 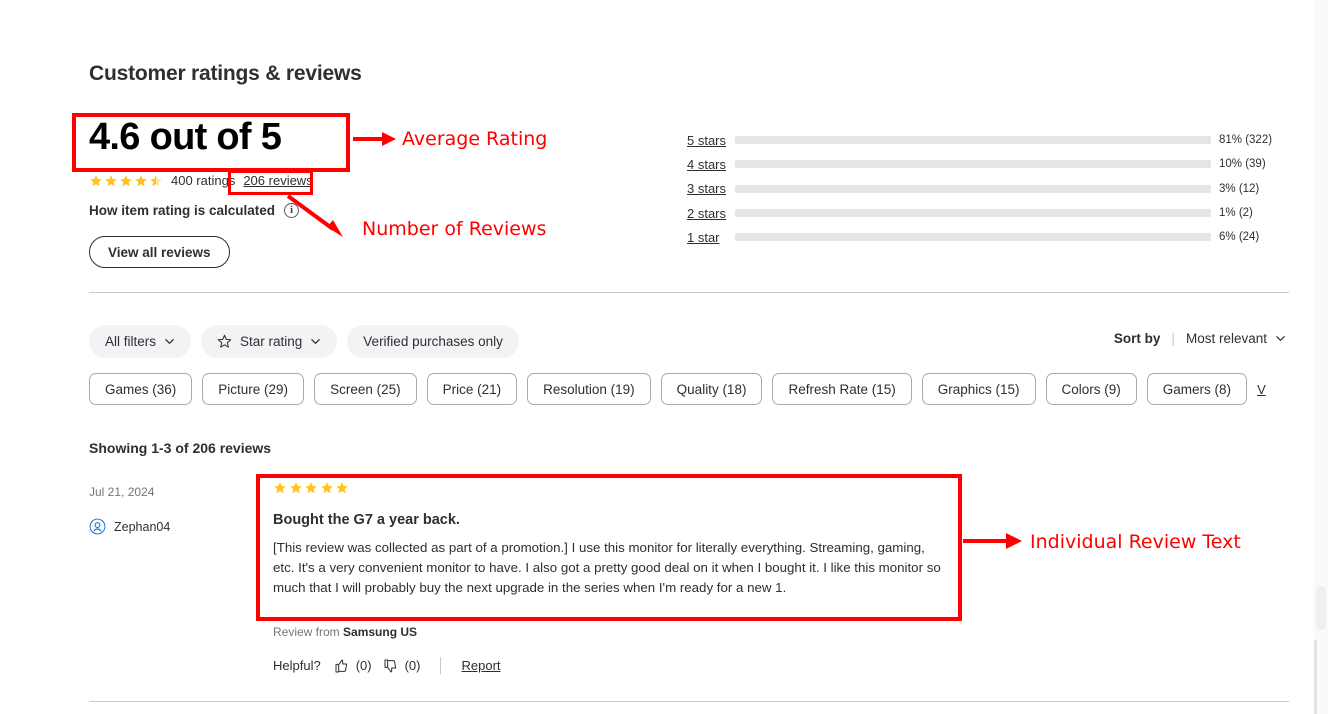 I want to click on rating-bar-row: 2 stars 1% (2), so click(x=987, y=213).